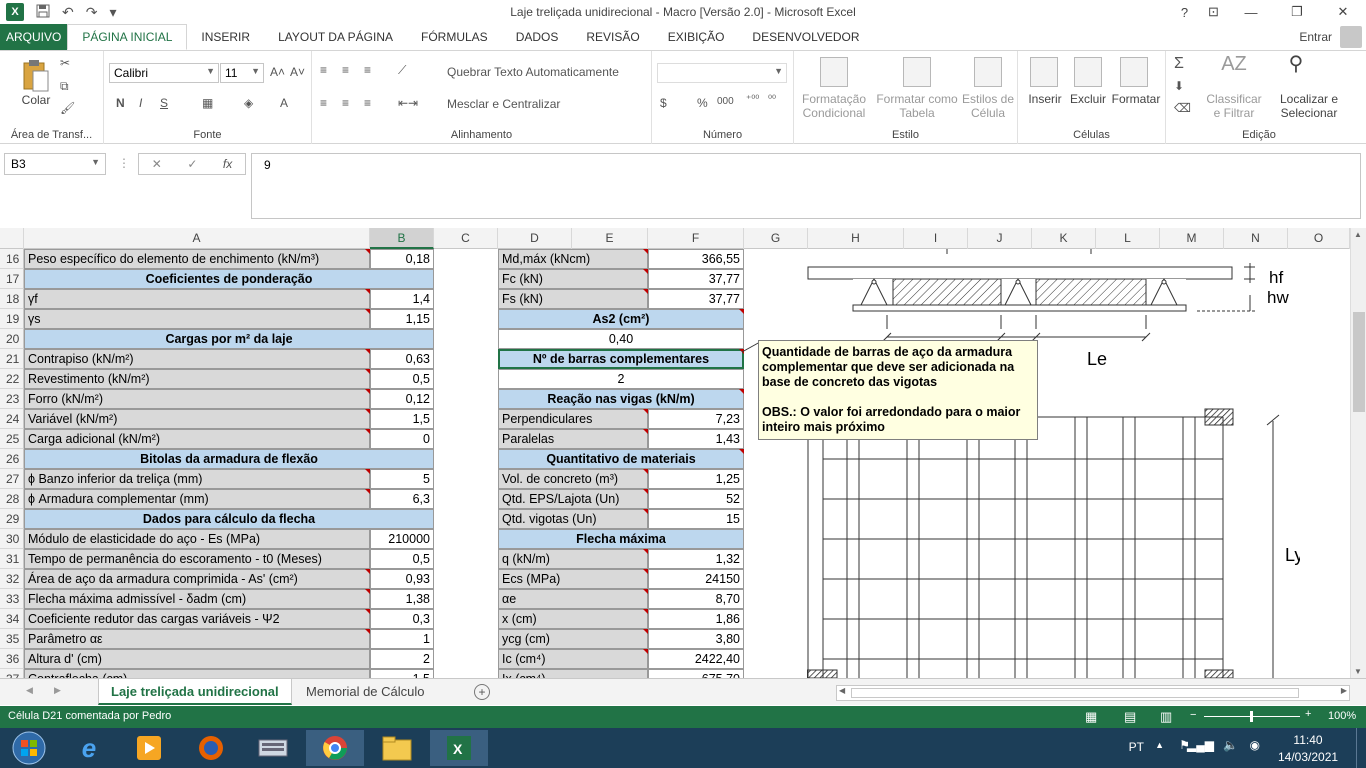 The image size is (1366, 768). I want to click on cell-value: 1,15, so click(402, 319).